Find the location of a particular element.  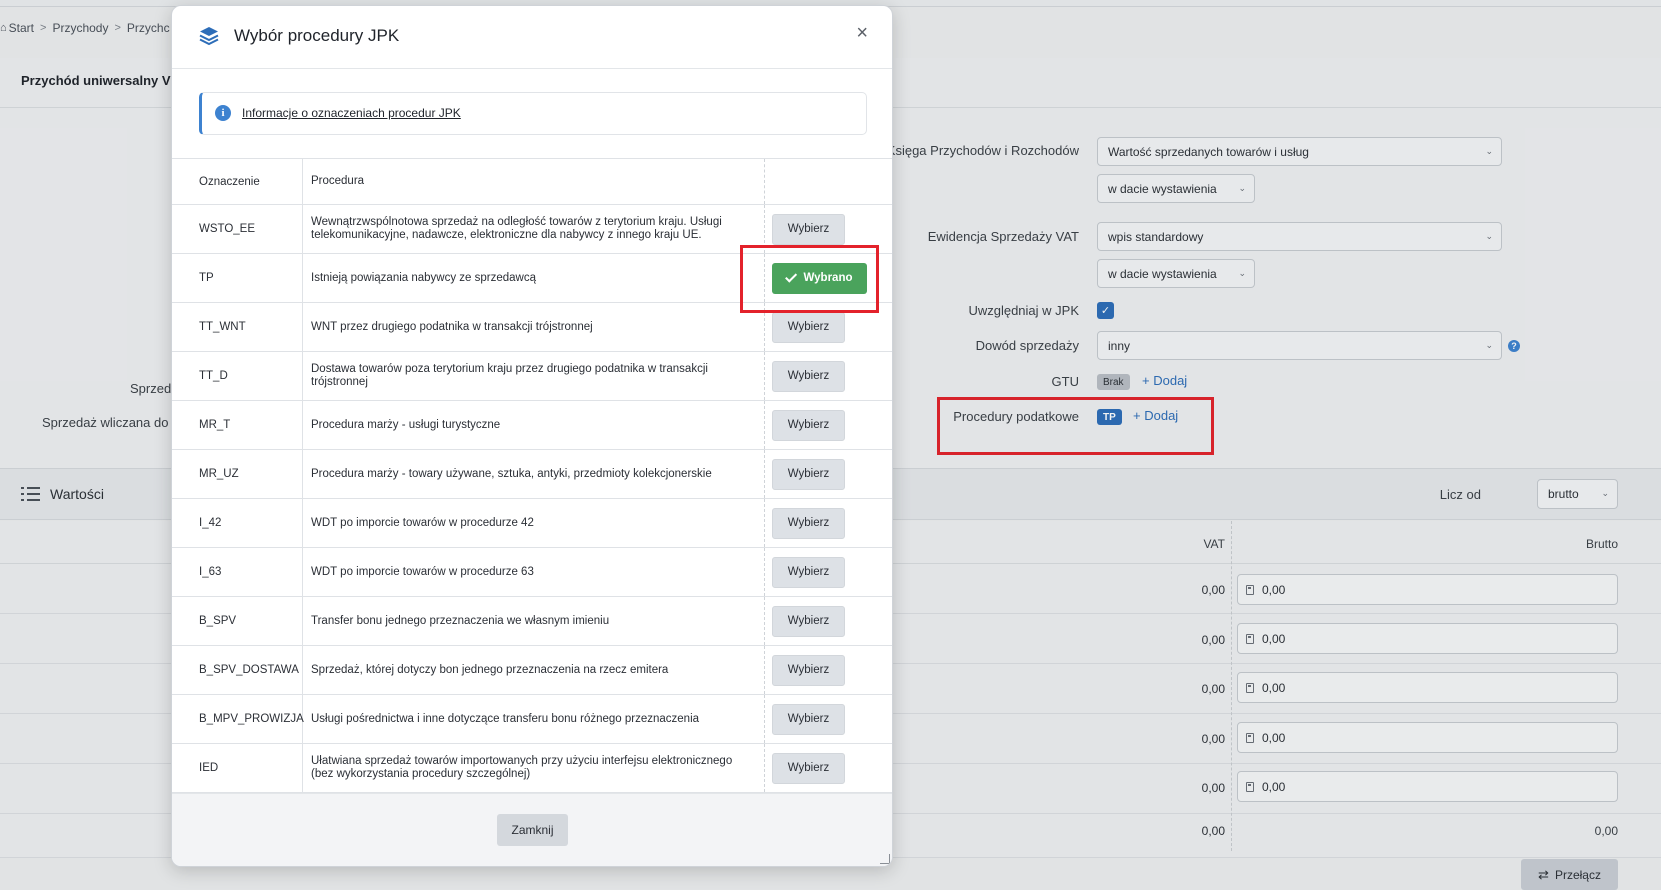

modal-title: Wybór procedury JPK is located at coordinates (317, 35).